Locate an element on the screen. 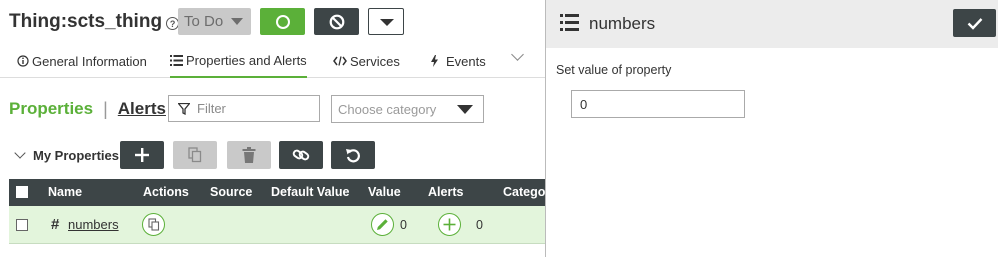 The image size is (998, 257). confirm-button is located at coordinates (974, 23).